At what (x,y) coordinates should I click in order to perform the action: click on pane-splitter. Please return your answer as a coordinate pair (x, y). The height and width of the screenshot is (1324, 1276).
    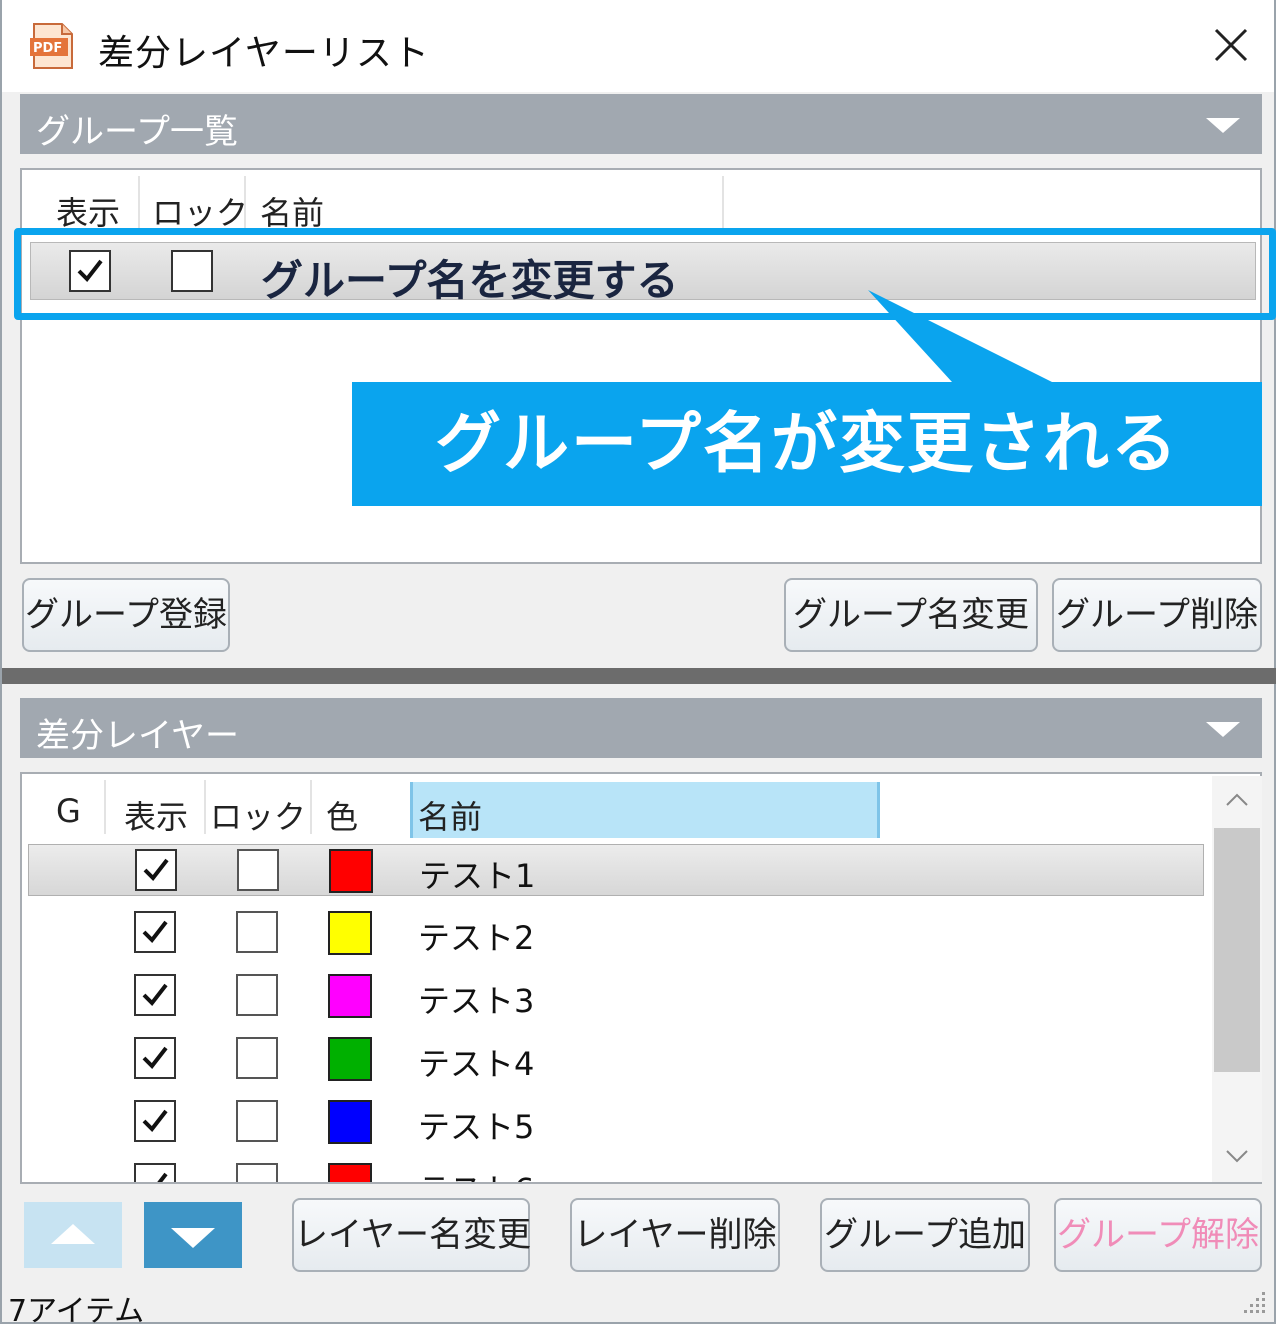
    Looking at the image, I should click on (639, 676).